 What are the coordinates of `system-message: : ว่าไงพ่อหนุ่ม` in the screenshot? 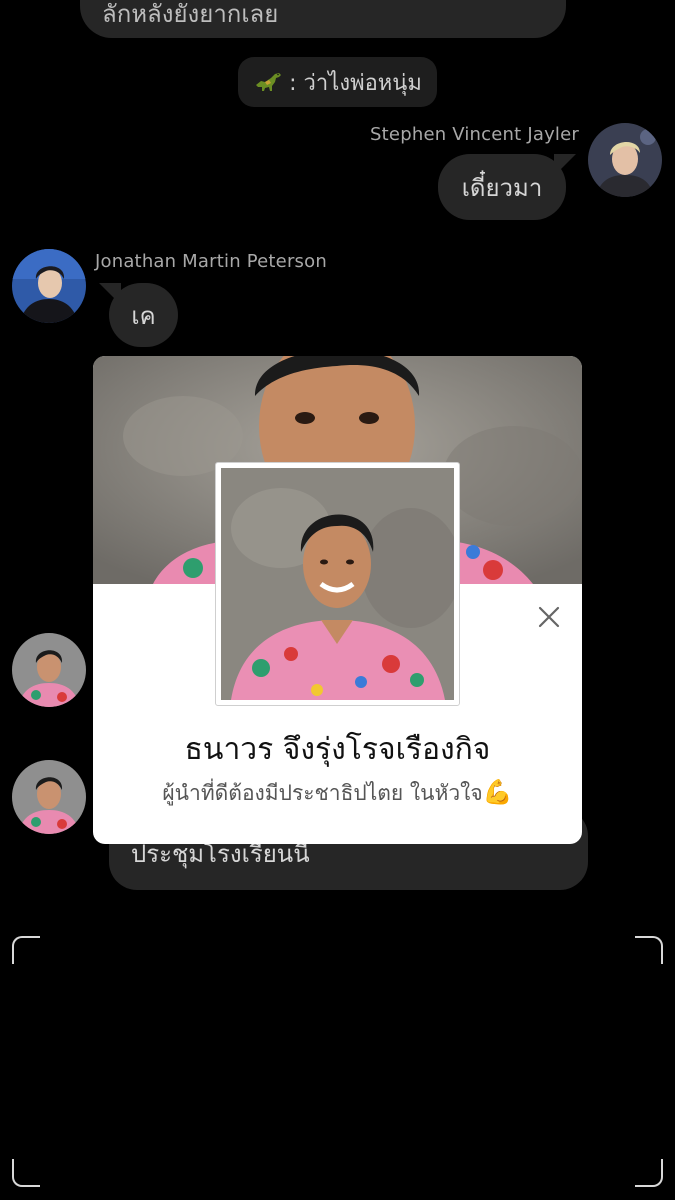 It's located at (337, 82).